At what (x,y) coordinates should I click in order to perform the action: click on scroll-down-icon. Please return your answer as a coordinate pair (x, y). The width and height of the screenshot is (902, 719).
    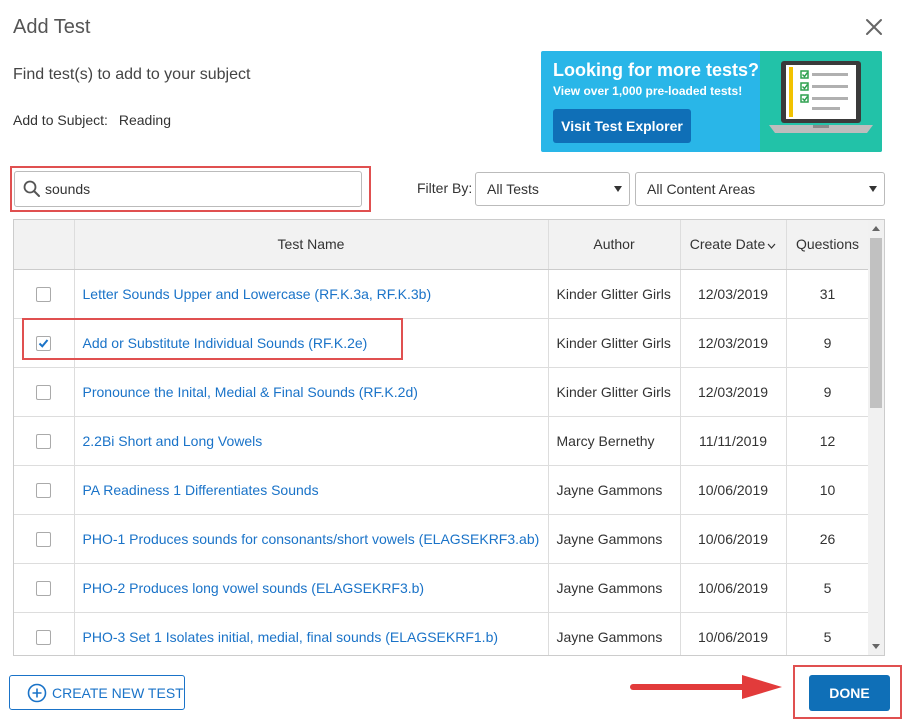
    Looking at the image, I should click on (876, 646).